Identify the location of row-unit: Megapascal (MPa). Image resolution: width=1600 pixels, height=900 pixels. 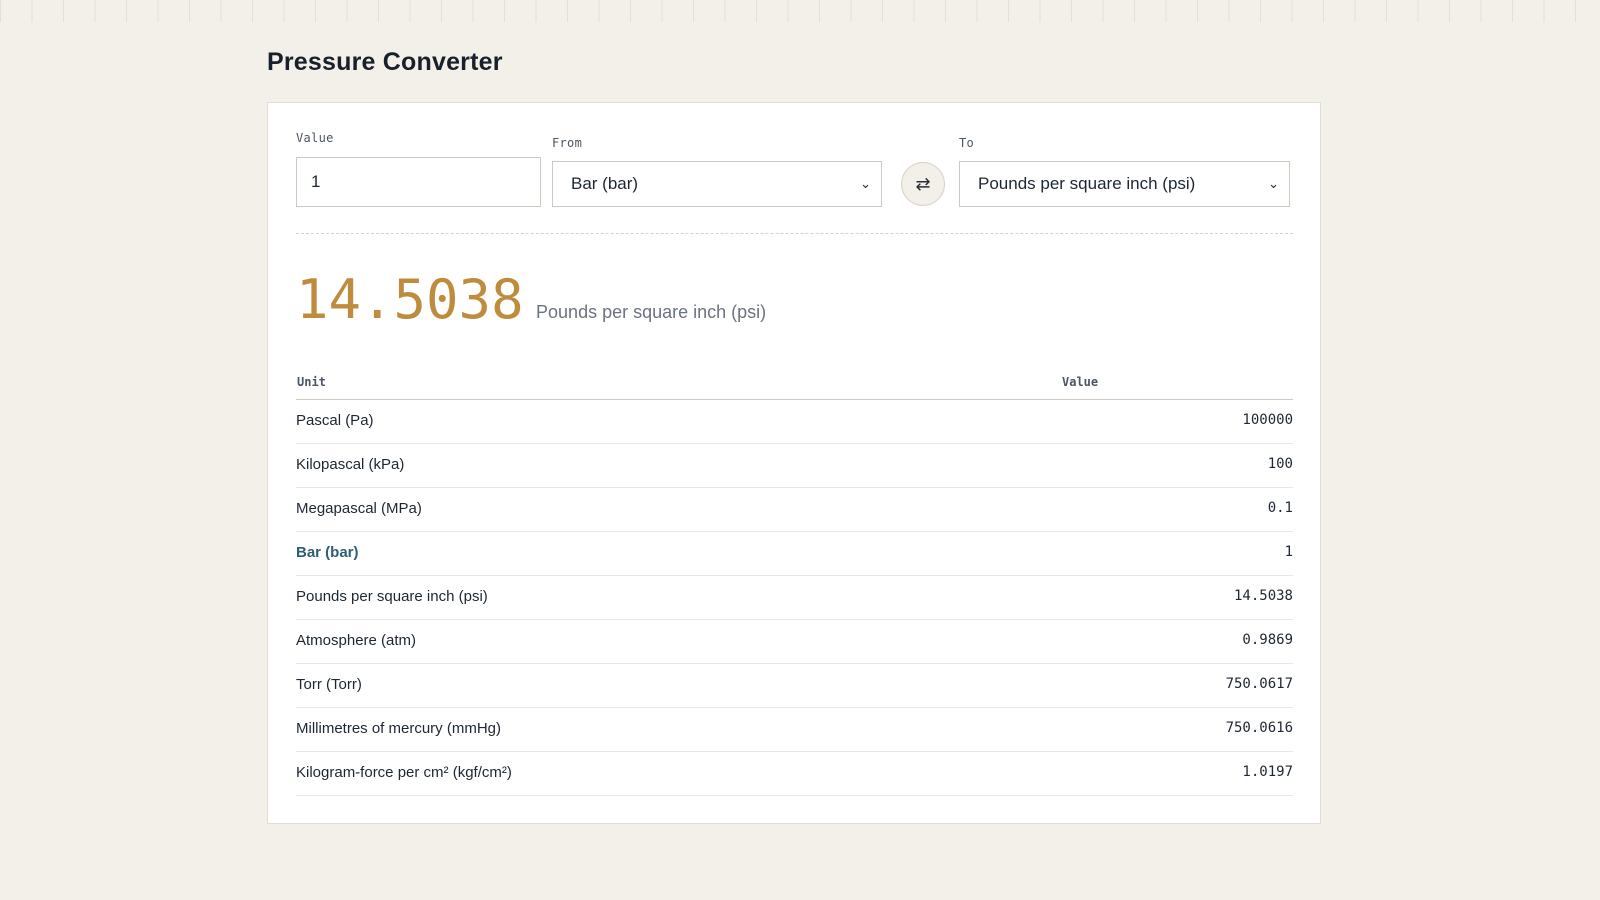
(359, 508).